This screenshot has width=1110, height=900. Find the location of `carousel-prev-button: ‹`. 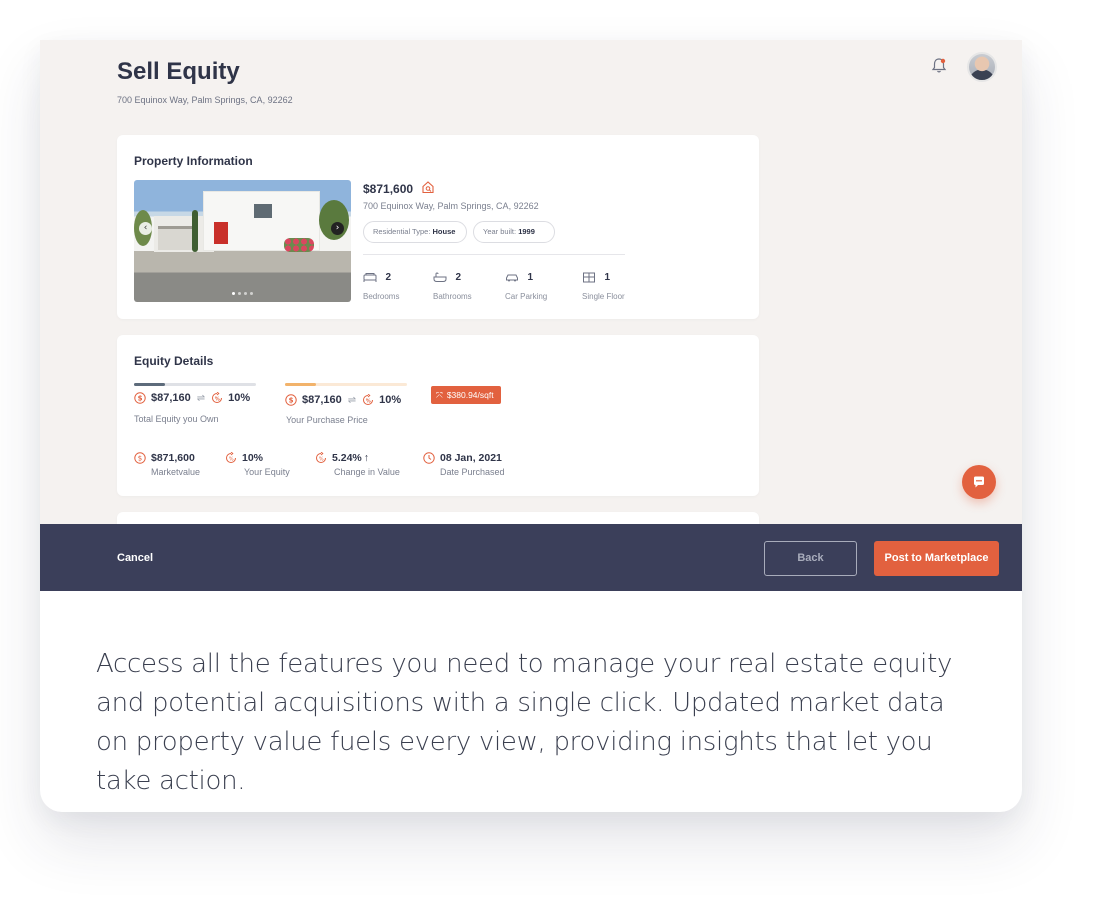

carousel-prev-button: ‹ is located at coordinates (145, 228).